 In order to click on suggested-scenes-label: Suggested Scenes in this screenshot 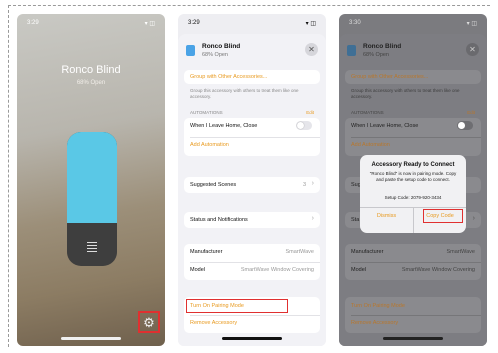, I will do `click(213, 185)`.